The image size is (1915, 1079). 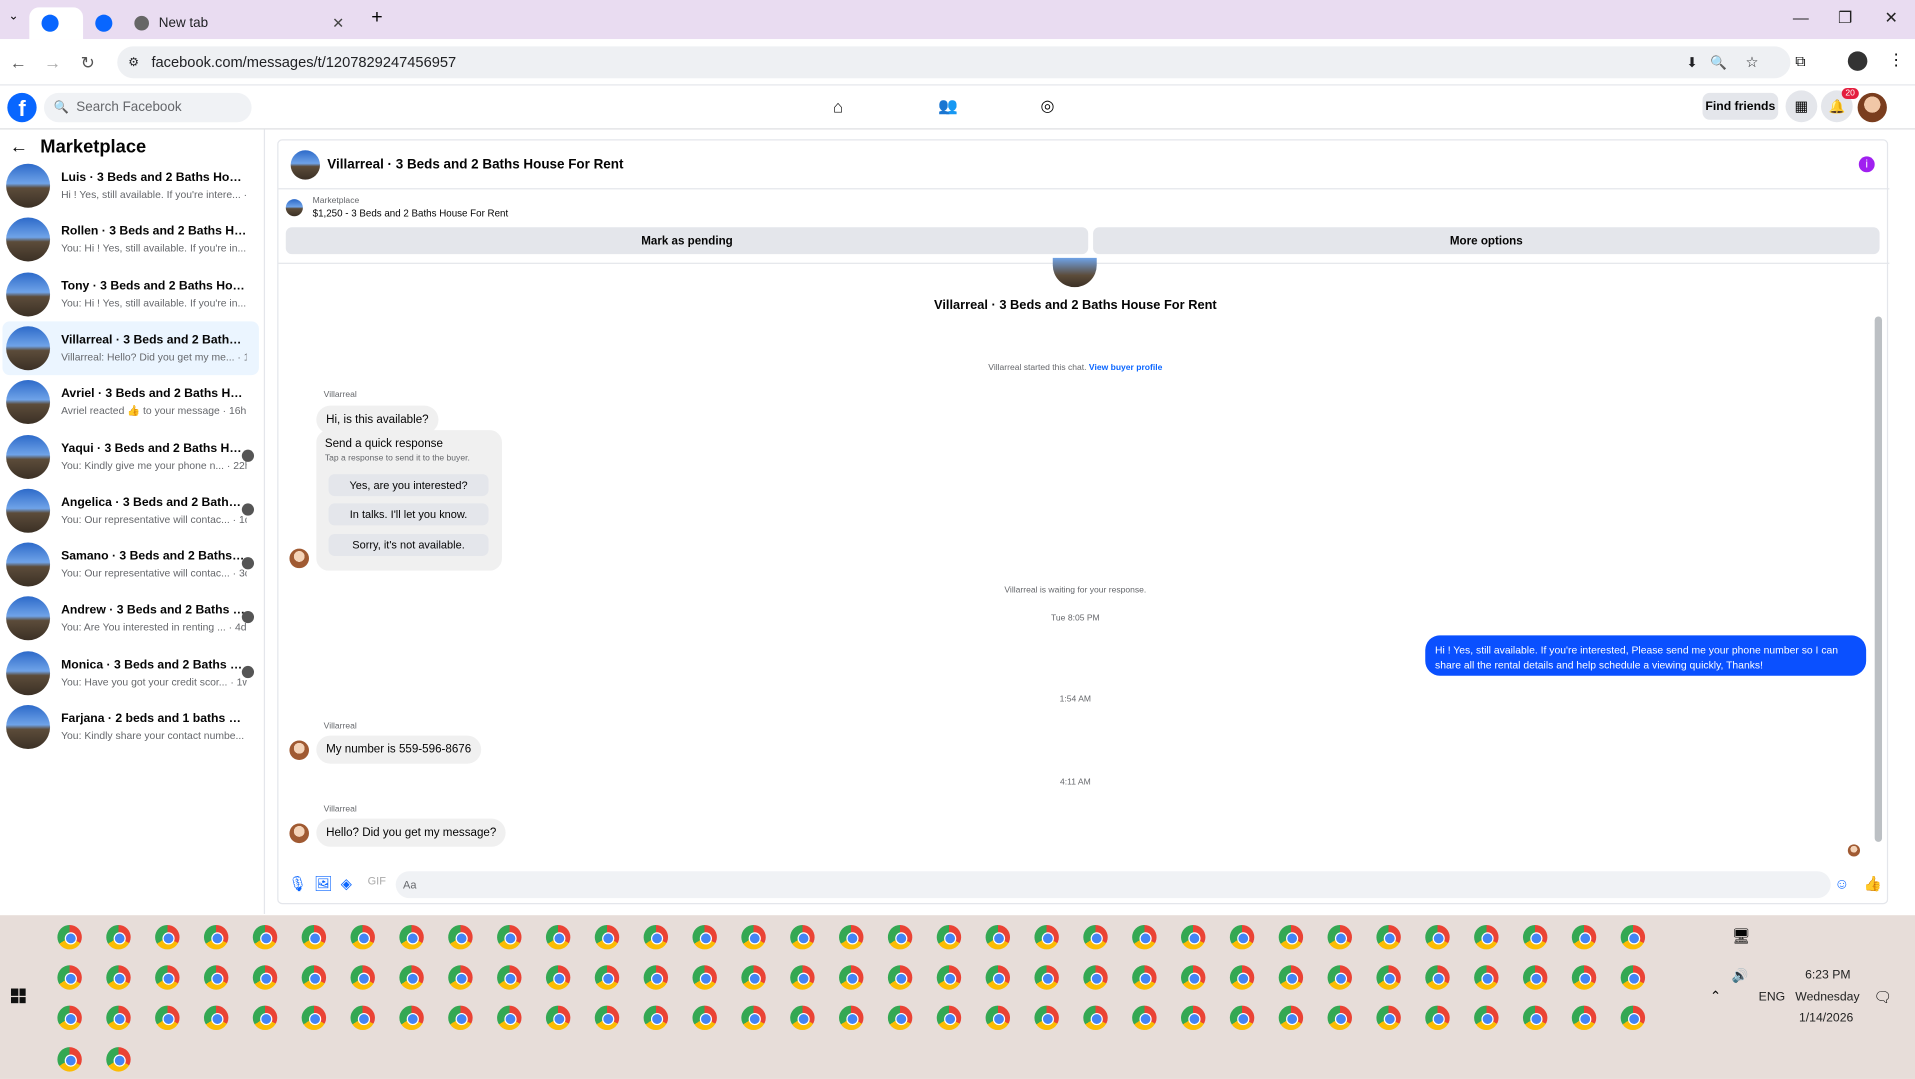 What do you see at coordinates (238, 23) in the screenshot?
I see `tab-new-tab: New tab ✕` at bounding box center [238, 23].